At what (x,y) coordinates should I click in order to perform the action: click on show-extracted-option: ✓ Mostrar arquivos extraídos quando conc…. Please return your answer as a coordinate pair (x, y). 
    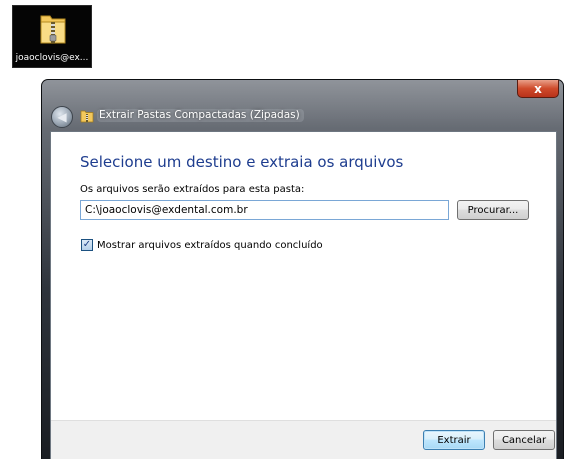
    Looking at the image, I should click on (202, 245).